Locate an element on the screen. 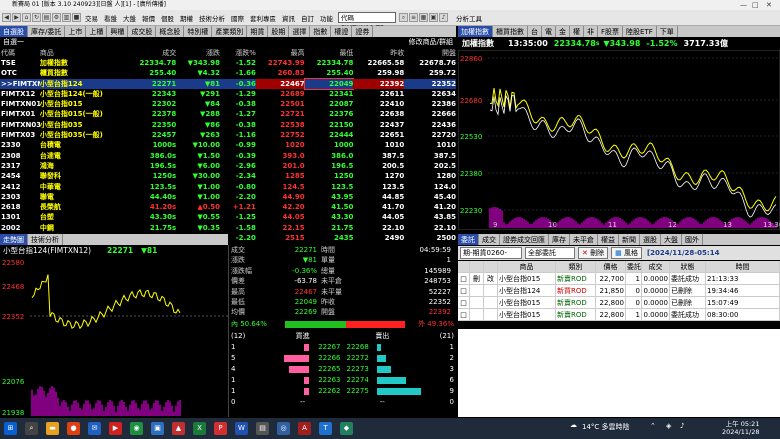 This screenshot has width=780, height=439. tab: 證券 is located at coordinates (363, 31).